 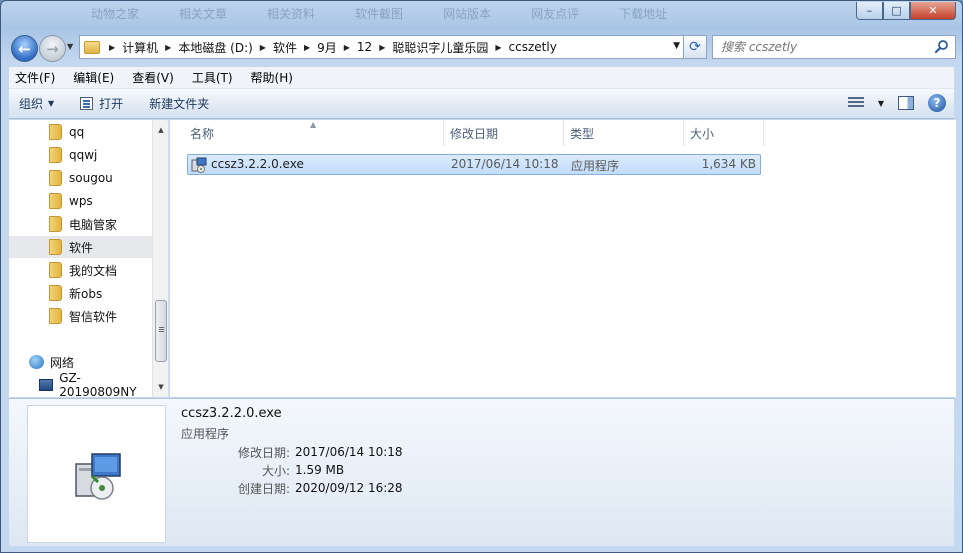 What do you see at coordinates (70, 46) in the screenshot?
I see `recent-pages-dropdown: ▼` at bounding box center [70, 46].